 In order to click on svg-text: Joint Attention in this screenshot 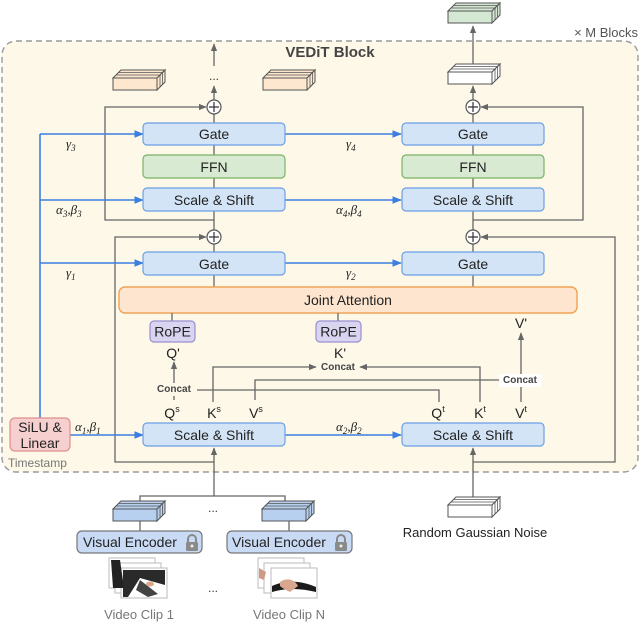, I will do `click(348, 300)`.